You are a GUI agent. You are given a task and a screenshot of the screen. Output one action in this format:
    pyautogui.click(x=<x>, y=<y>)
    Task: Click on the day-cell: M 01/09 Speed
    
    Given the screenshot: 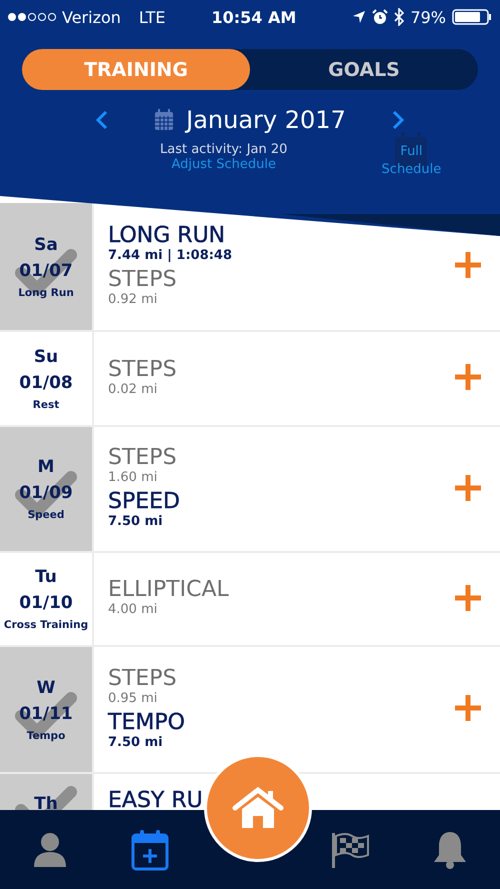 What is the action you would take?
    pyautogui.click(x=47, y=489)
    